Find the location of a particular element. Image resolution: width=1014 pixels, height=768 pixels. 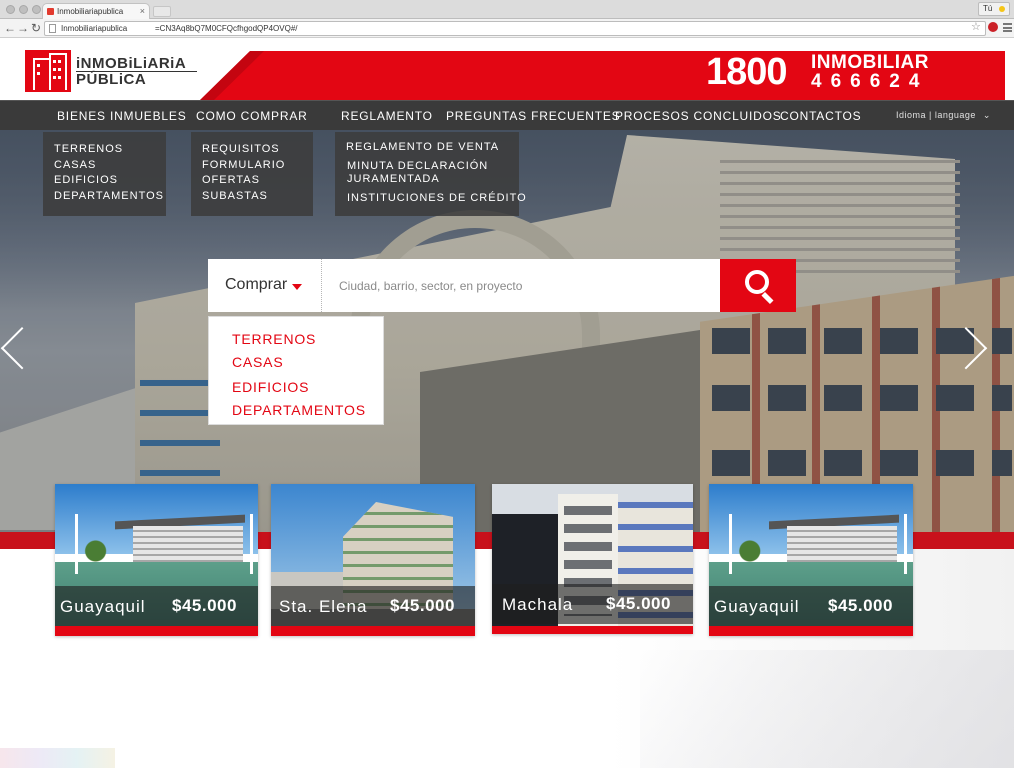

search-option-casas: CASAS is located at coordinates (307, 362).